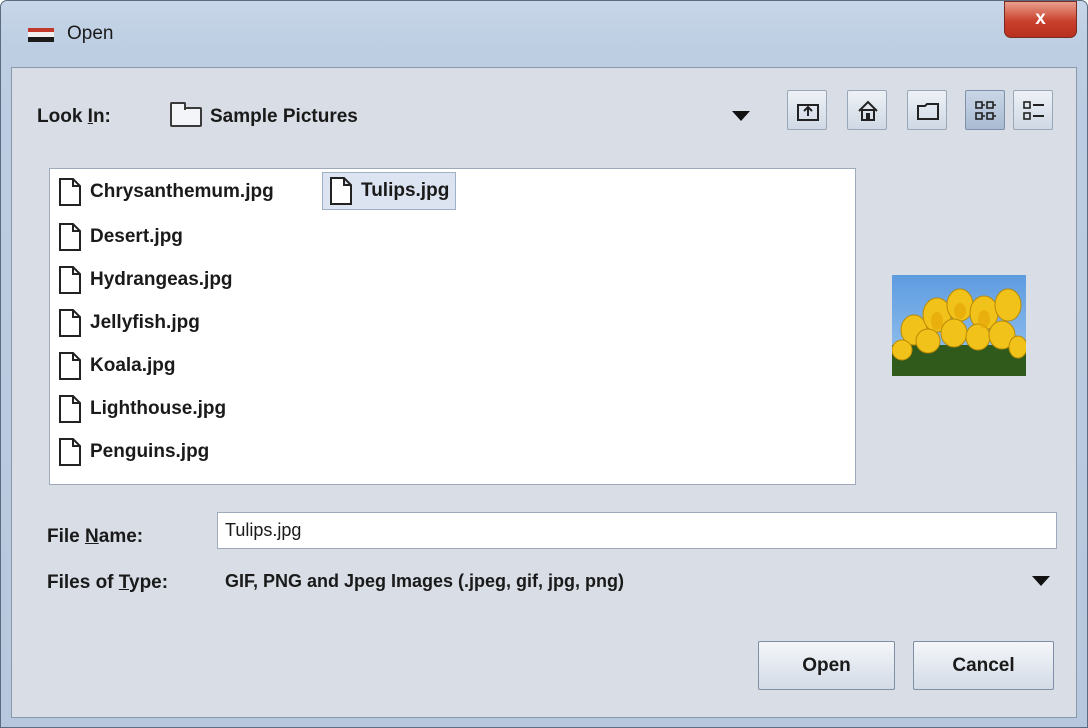 This screenshot has width=1088, height=728. I want to click on file-item-chrysanthemum: Chrysanthemum.jpg, so click(166, 192).